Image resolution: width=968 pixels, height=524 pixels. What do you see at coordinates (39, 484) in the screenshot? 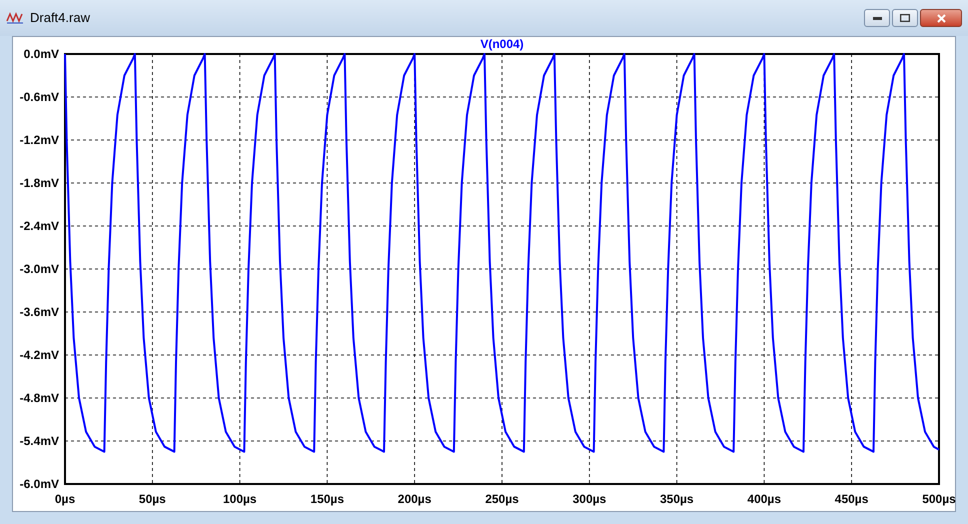
I see `y-tick-label: -6.0mV` at bounding box center [39, 484].